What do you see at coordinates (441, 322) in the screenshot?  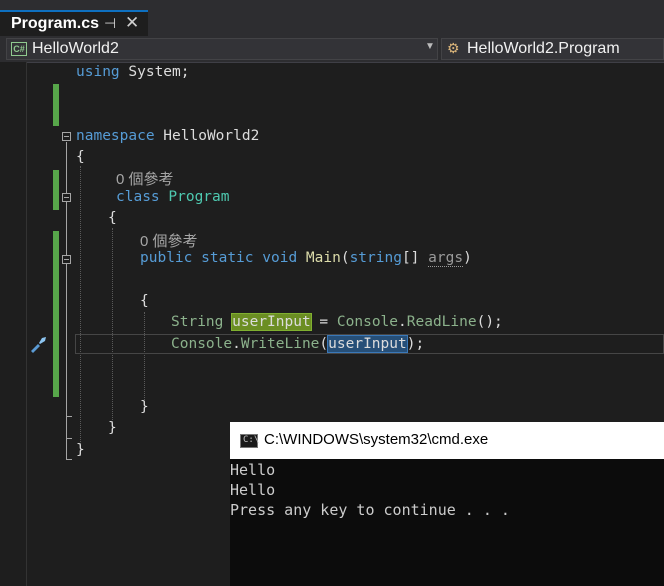 I see `method-ref: ReadLine` at bounding box center [441, 322].